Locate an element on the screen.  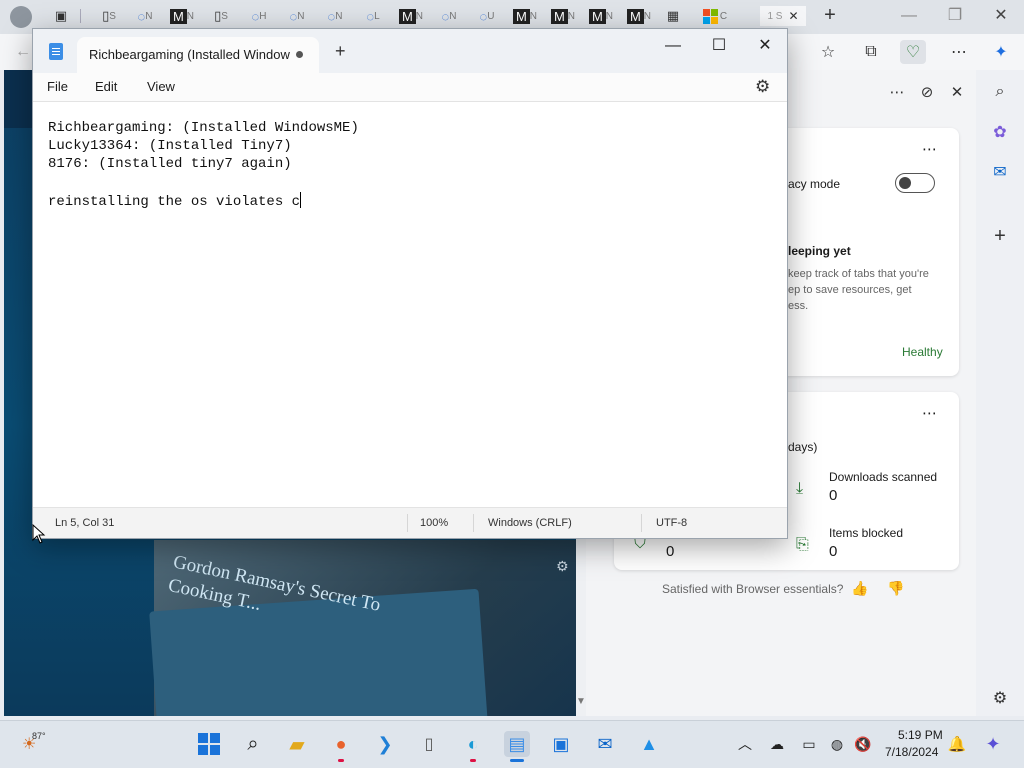
browser-essentials-icon: ♡ is located at coordinates (913, 52).